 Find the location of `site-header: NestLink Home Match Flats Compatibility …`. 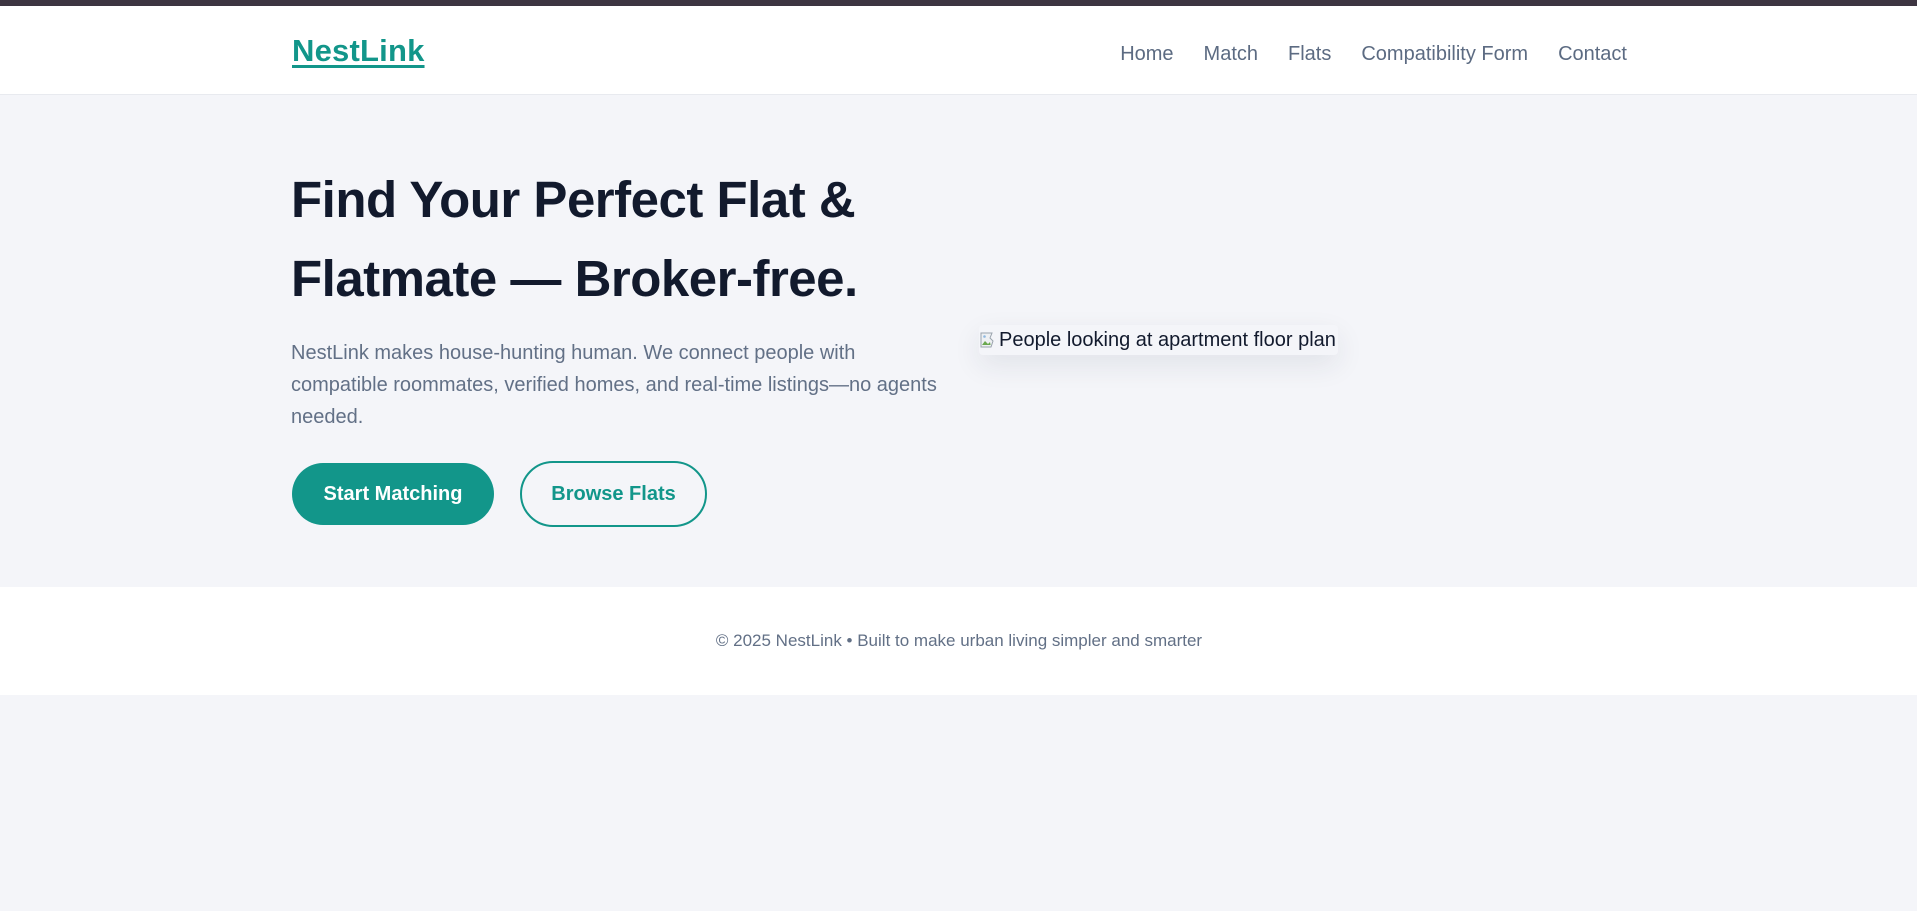

site-header: NestLink Home Match Flats Compatibility … is located at coordinates (958, 50).